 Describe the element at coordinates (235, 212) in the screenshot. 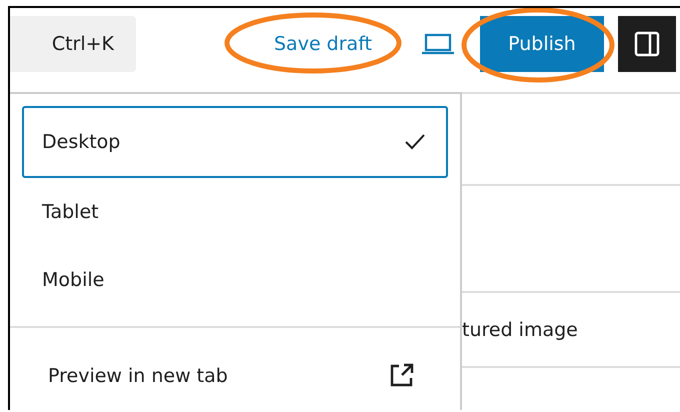

I see `preview-option: Tablet` at that location.